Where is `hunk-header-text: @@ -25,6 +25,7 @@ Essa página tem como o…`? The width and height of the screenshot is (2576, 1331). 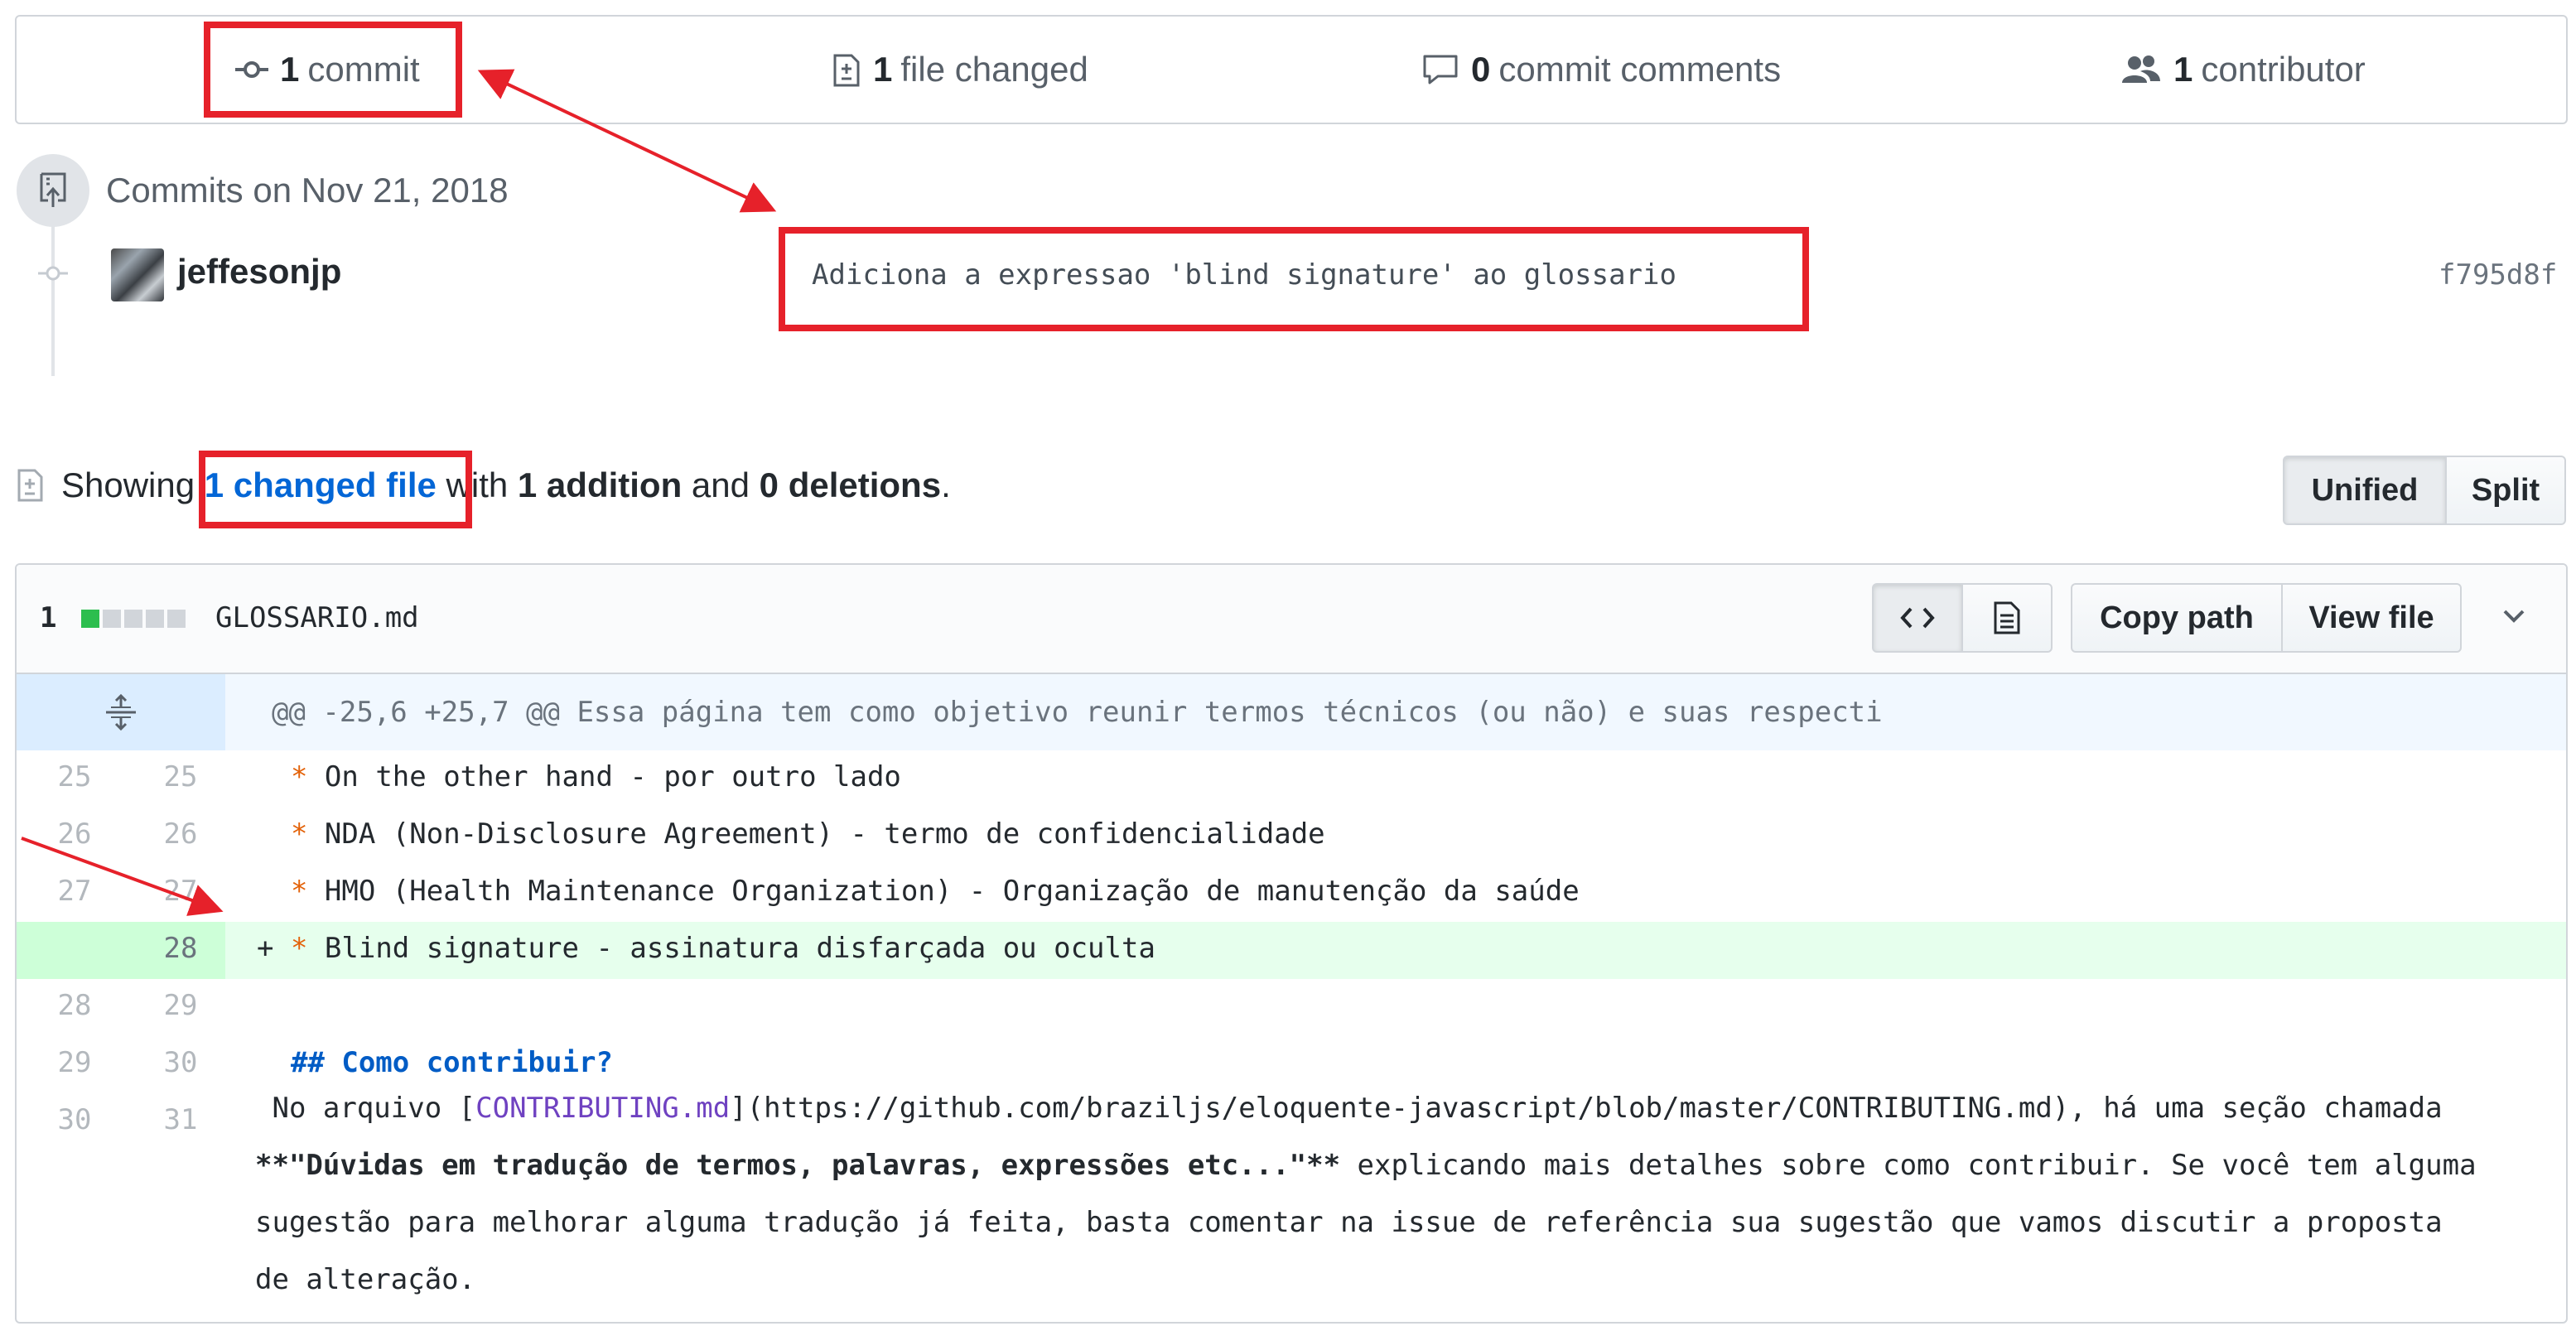 hunk-header-text: @@ -25,6 +25,7 @@ Essa página tem como o… is located at coordinates (1077, 712).